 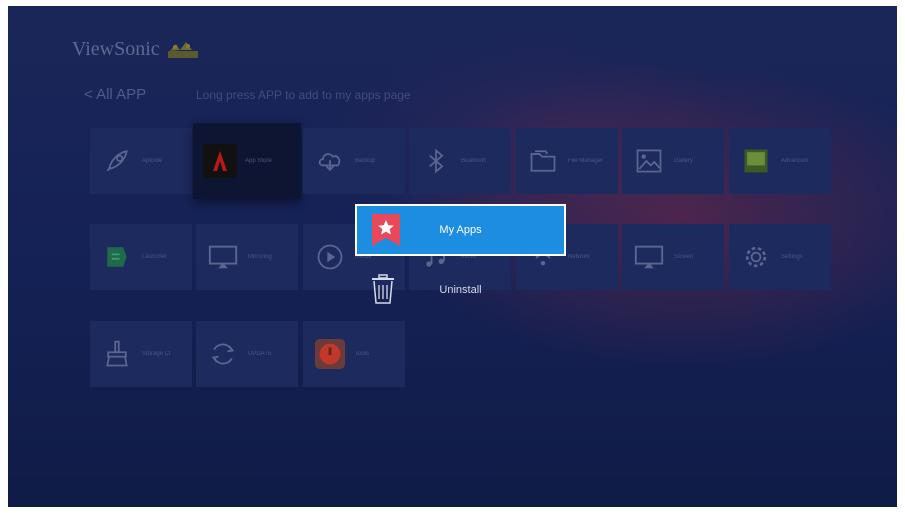 I want to click on app-tile: Mirroring, so click(x=247, y=257).